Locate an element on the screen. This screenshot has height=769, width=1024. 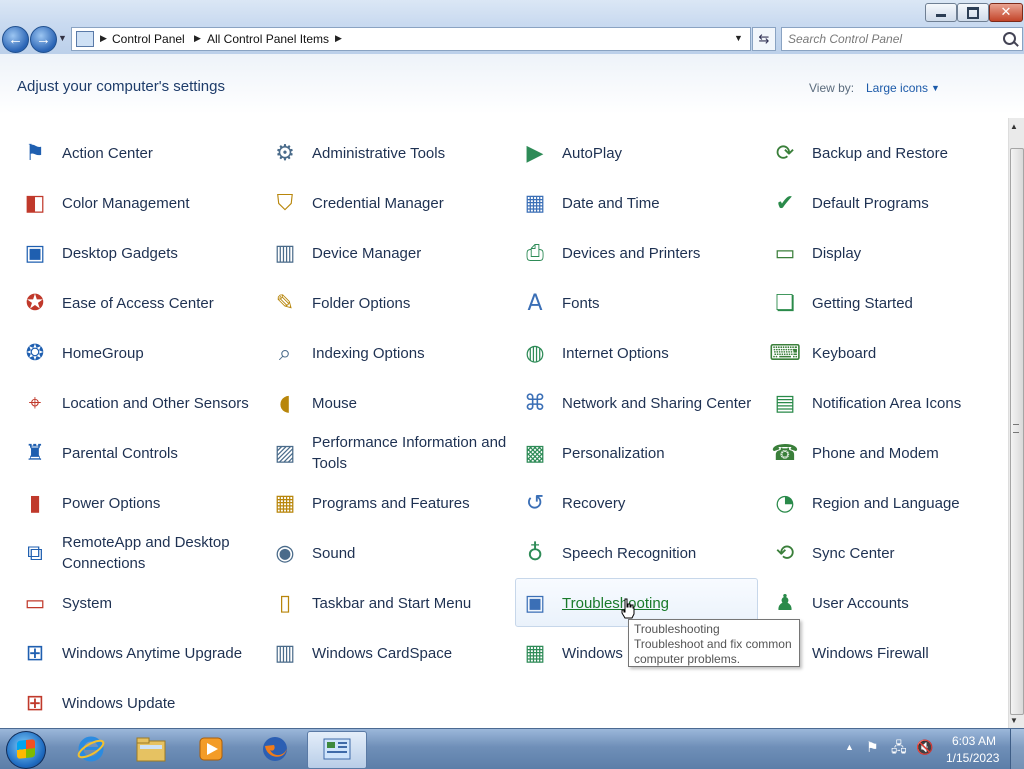
item-label: Fonts is located at coordinates (660, 303).